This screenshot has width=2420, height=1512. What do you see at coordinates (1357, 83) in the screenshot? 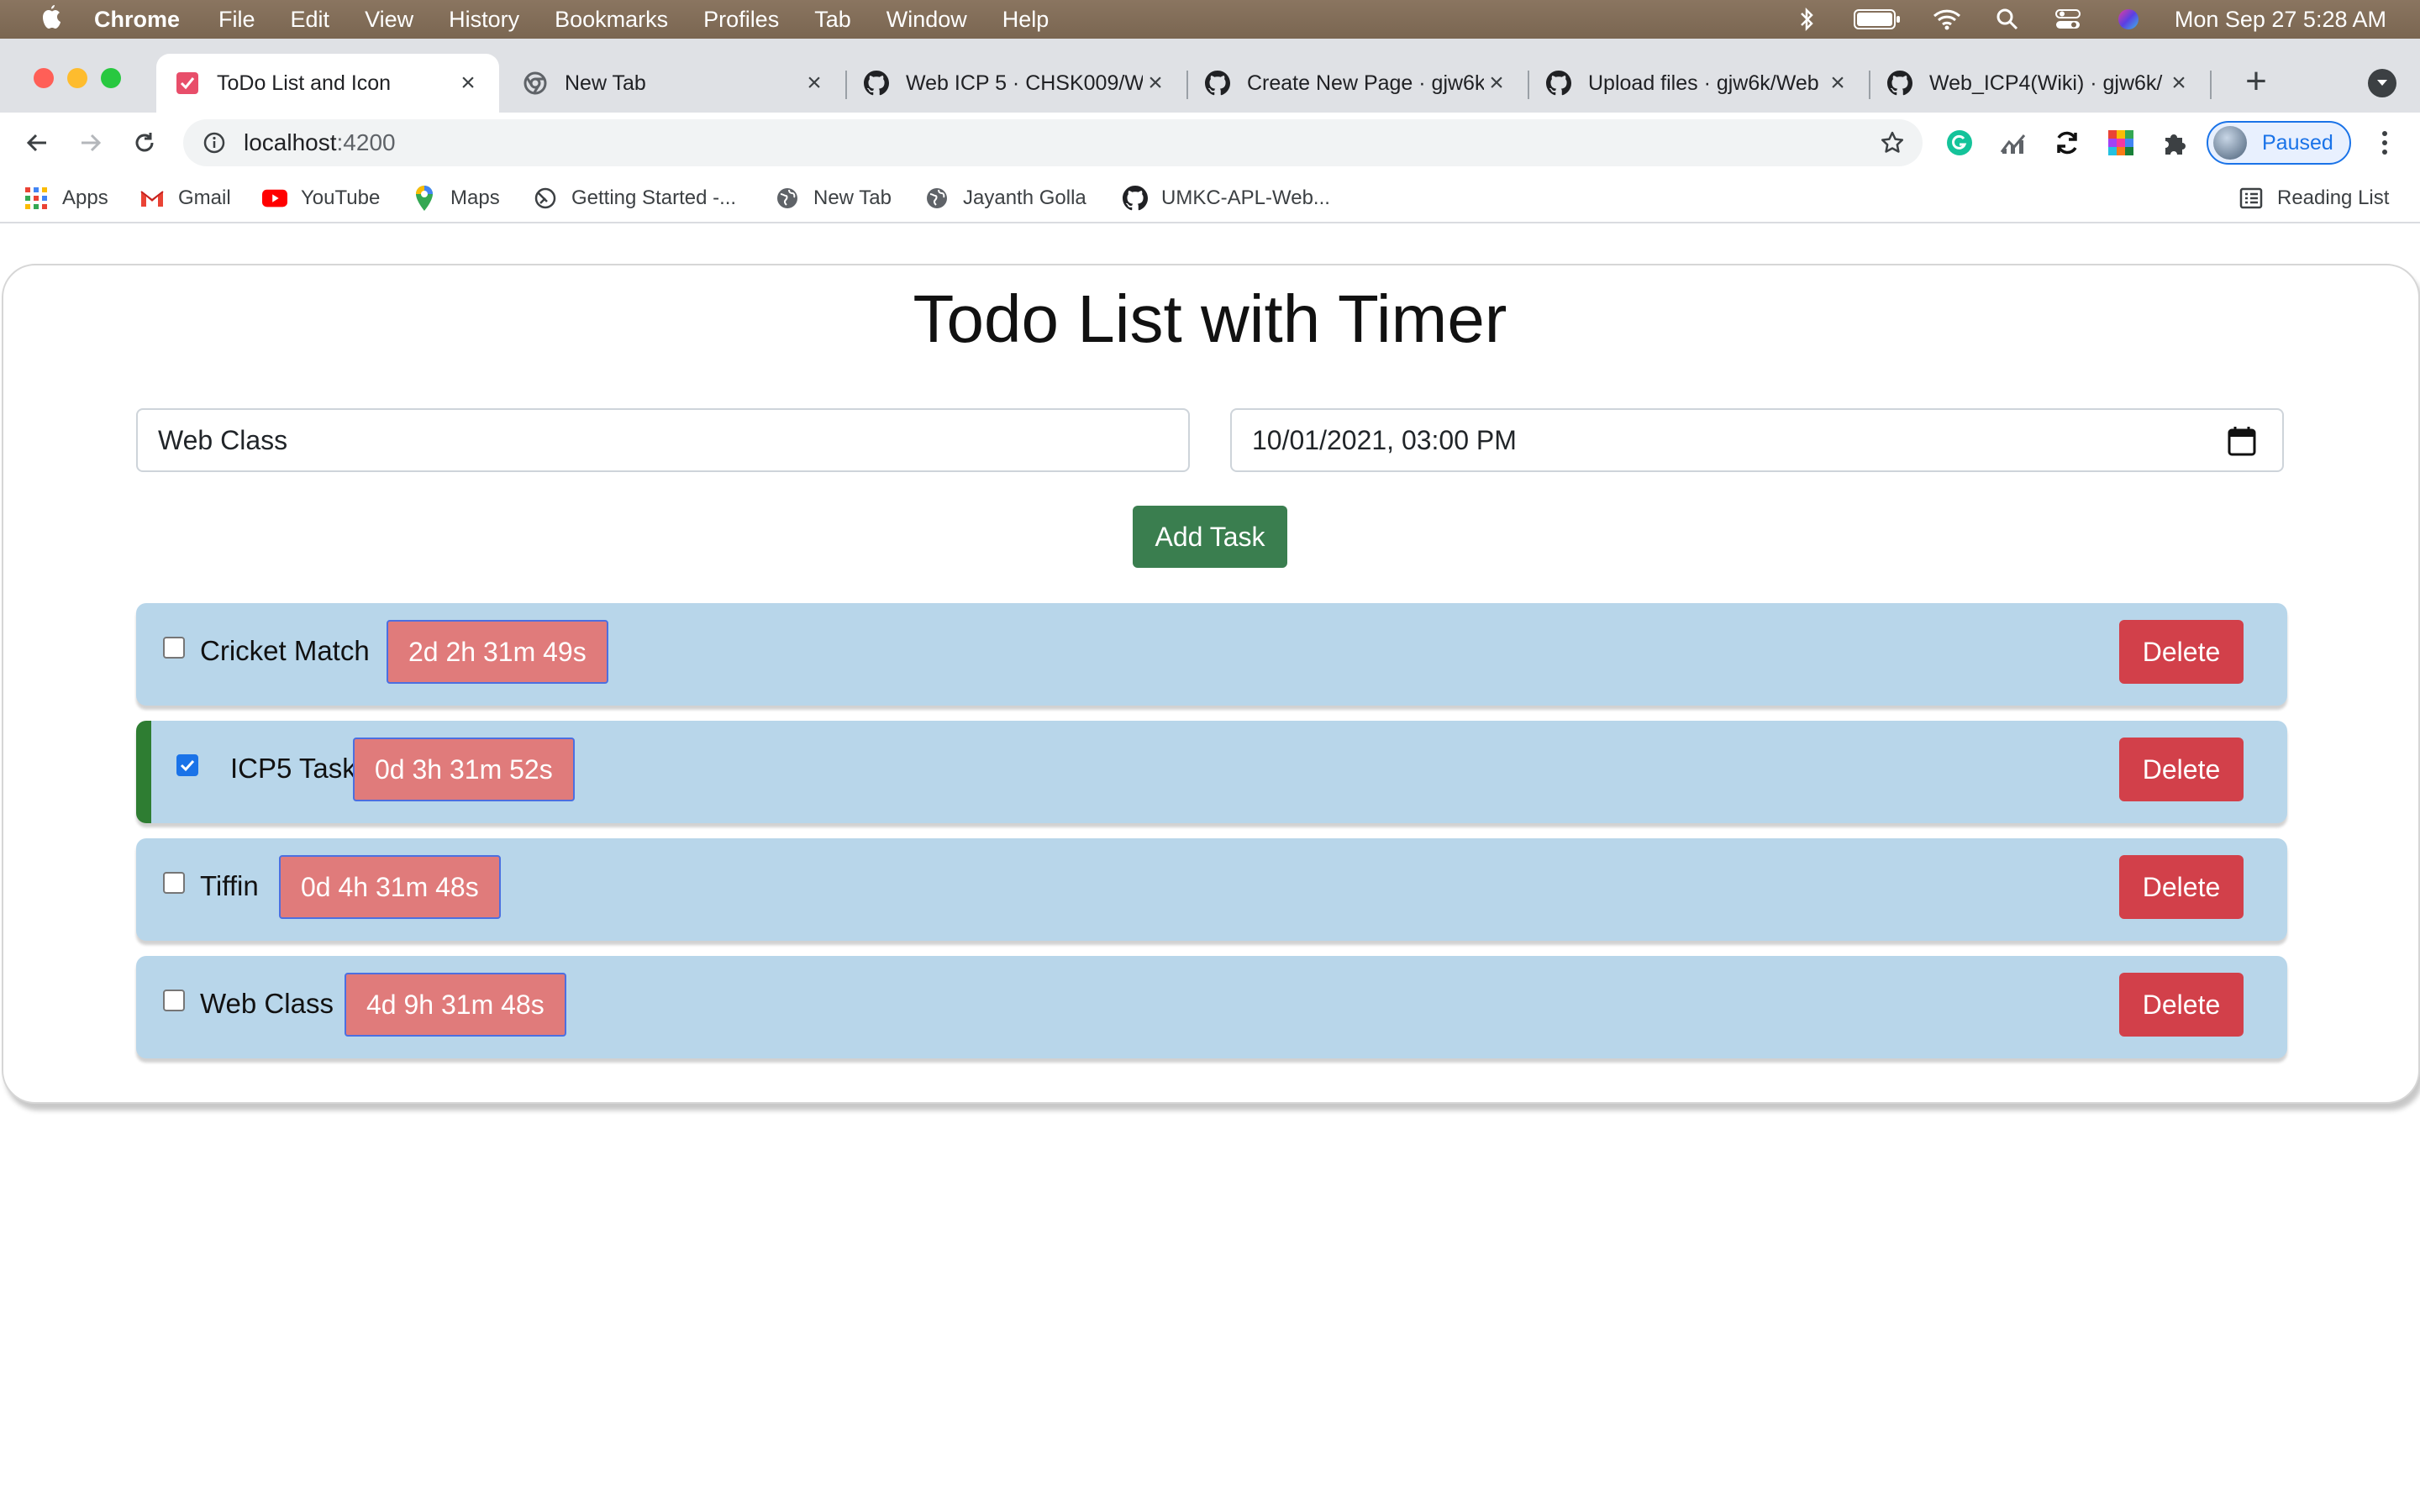
I see `tab-create-new-page: Create New Page · gjw6k ×` at bounding box center [1357, 83].